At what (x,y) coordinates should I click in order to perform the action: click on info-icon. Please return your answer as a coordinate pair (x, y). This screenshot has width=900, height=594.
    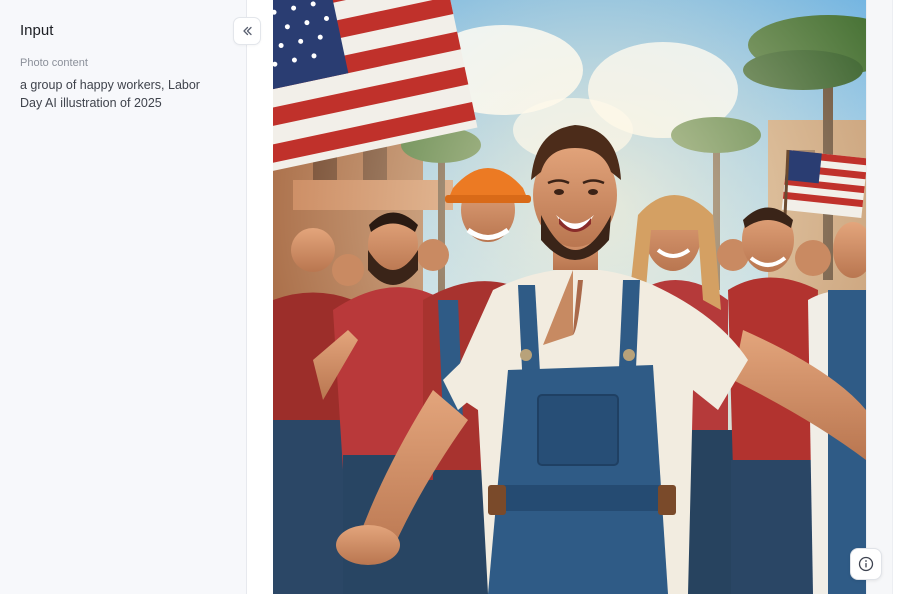
    Looking at the image, I should click on (866, 564).